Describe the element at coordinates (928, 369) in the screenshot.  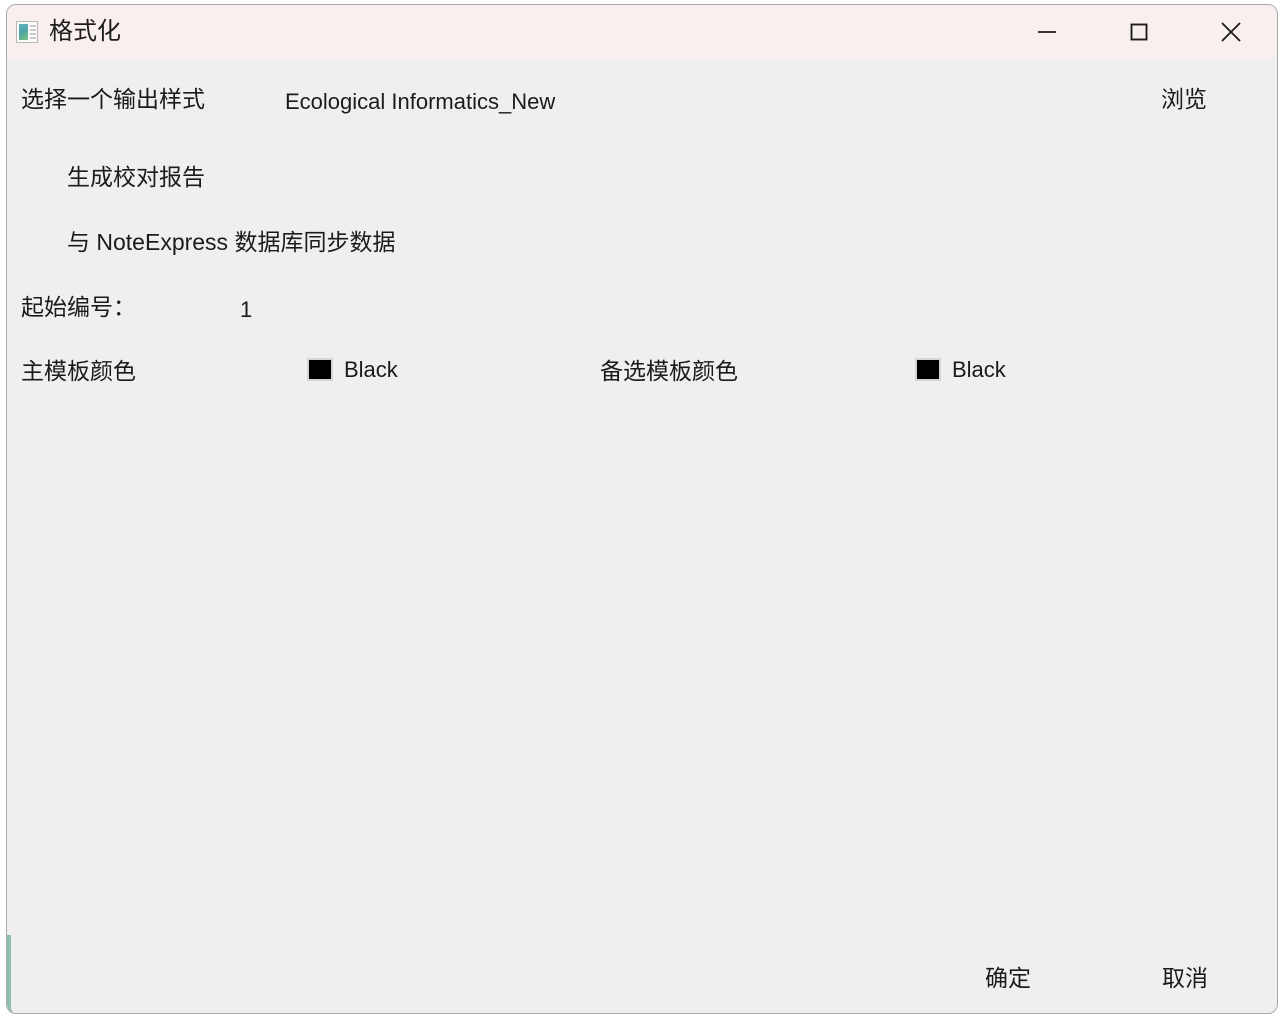
I see `alt-color-swatch` at that location.